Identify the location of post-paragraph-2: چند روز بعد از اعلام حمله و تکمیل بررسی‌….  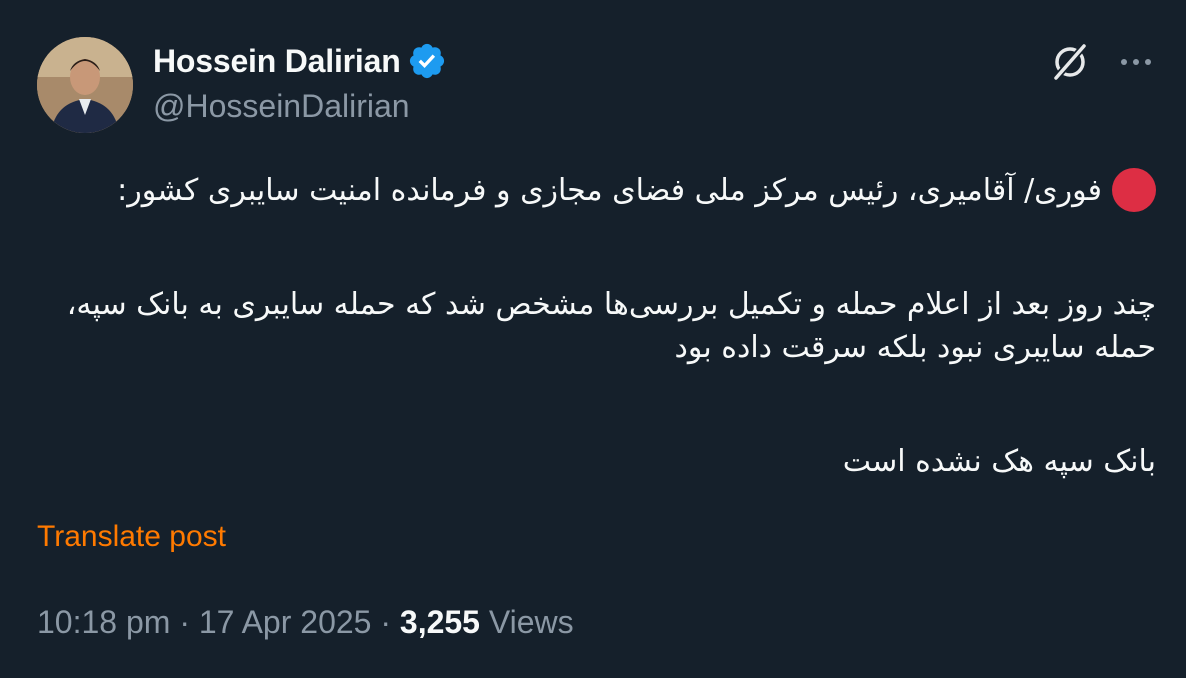
(611, 326).